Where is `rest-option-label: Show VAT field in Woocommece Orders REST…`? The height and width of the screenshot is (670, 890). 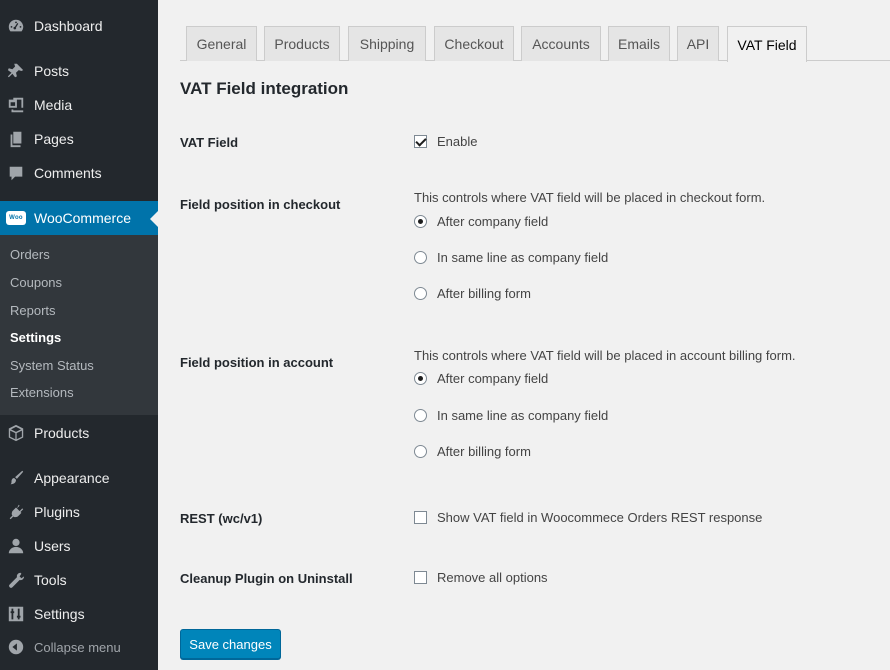
rest-option-label: Show VAT field in Woocommece Orders REST… is located at coordinates (600, 517).